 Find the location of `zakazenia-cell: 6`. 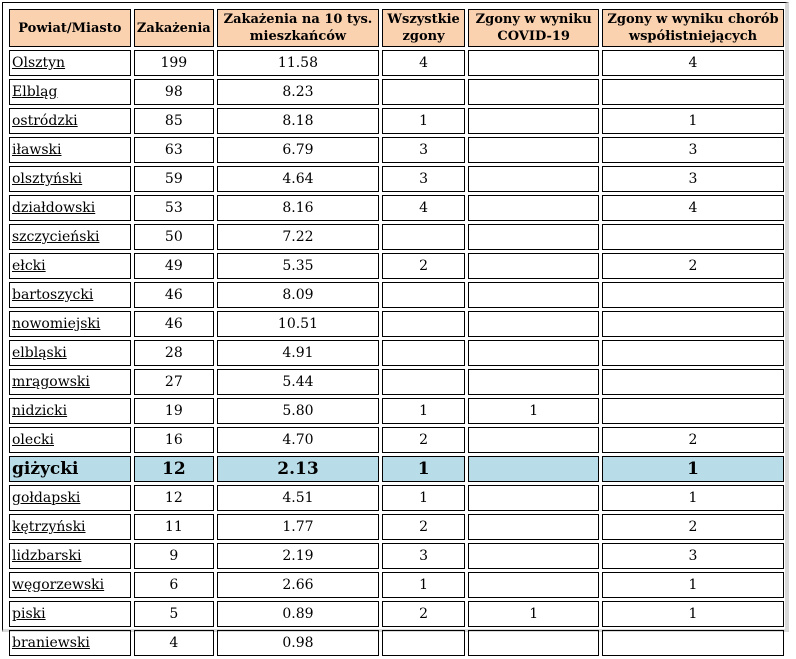

zakazenia-cell: 6 is located at coordinates (174, 585).